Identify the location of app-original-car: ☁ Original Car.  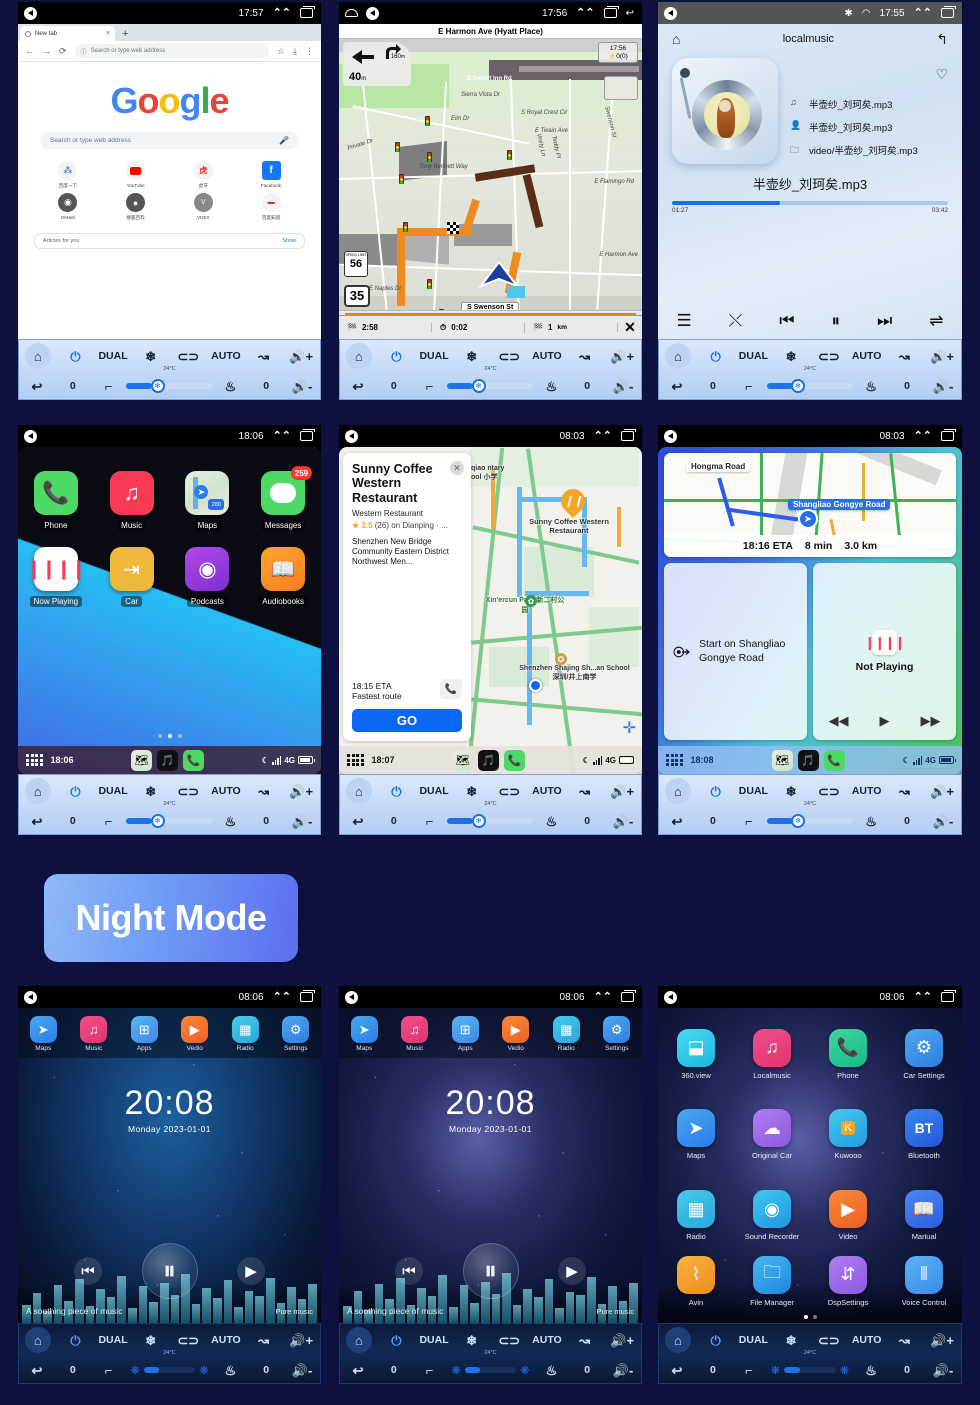
(772, 1135).